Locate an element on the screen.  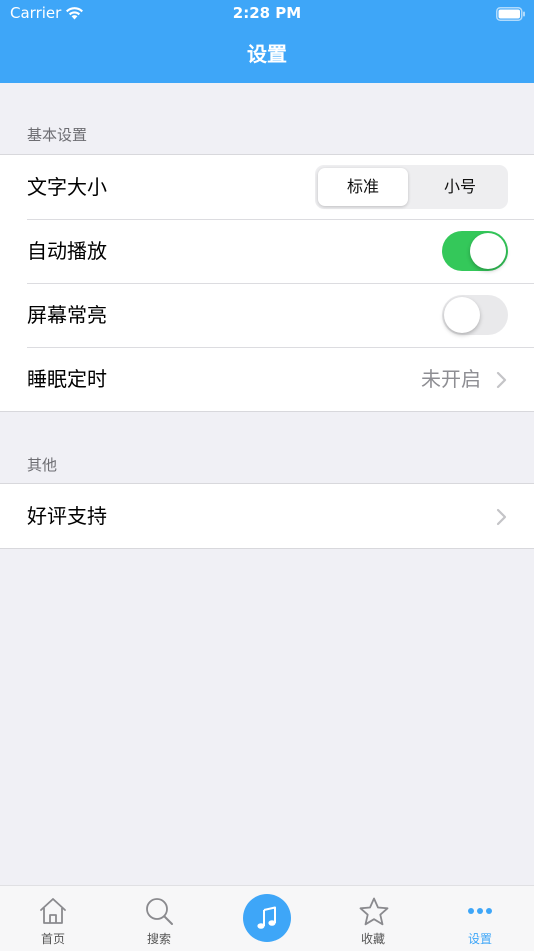
tab-settings: 设置 is located at coordinates (480, 918).